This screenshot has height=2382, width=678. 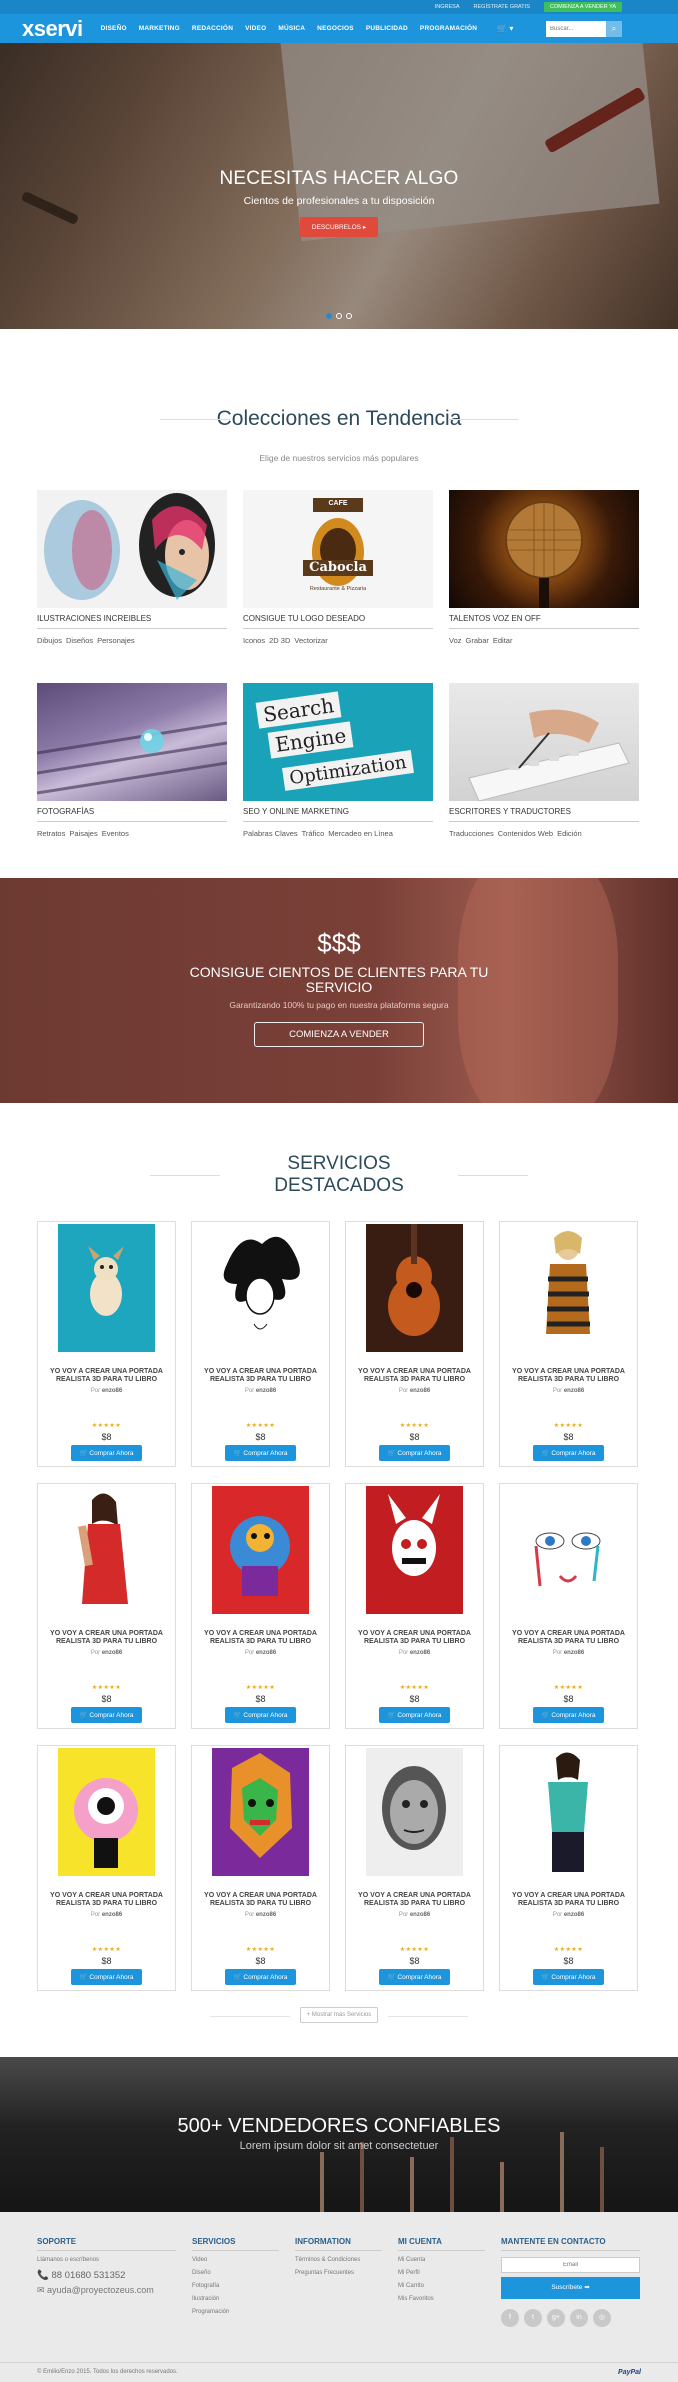 I want to click on footer-link: Mi Carrito, so click(x=449, y=2286).